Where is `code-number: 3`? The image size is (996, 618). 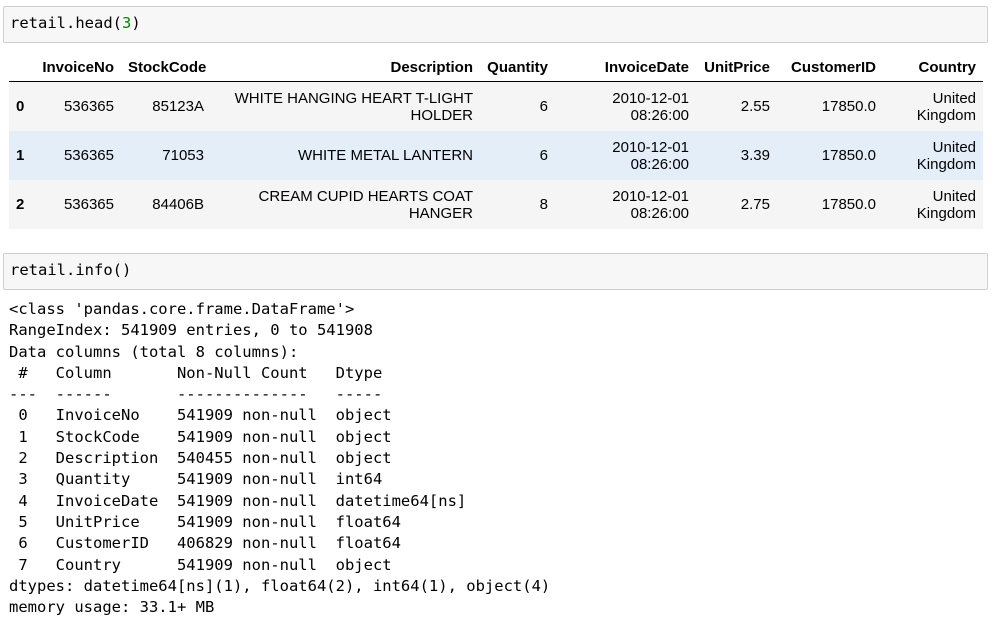
code-number: 3 is located at coordinates (126, 23).